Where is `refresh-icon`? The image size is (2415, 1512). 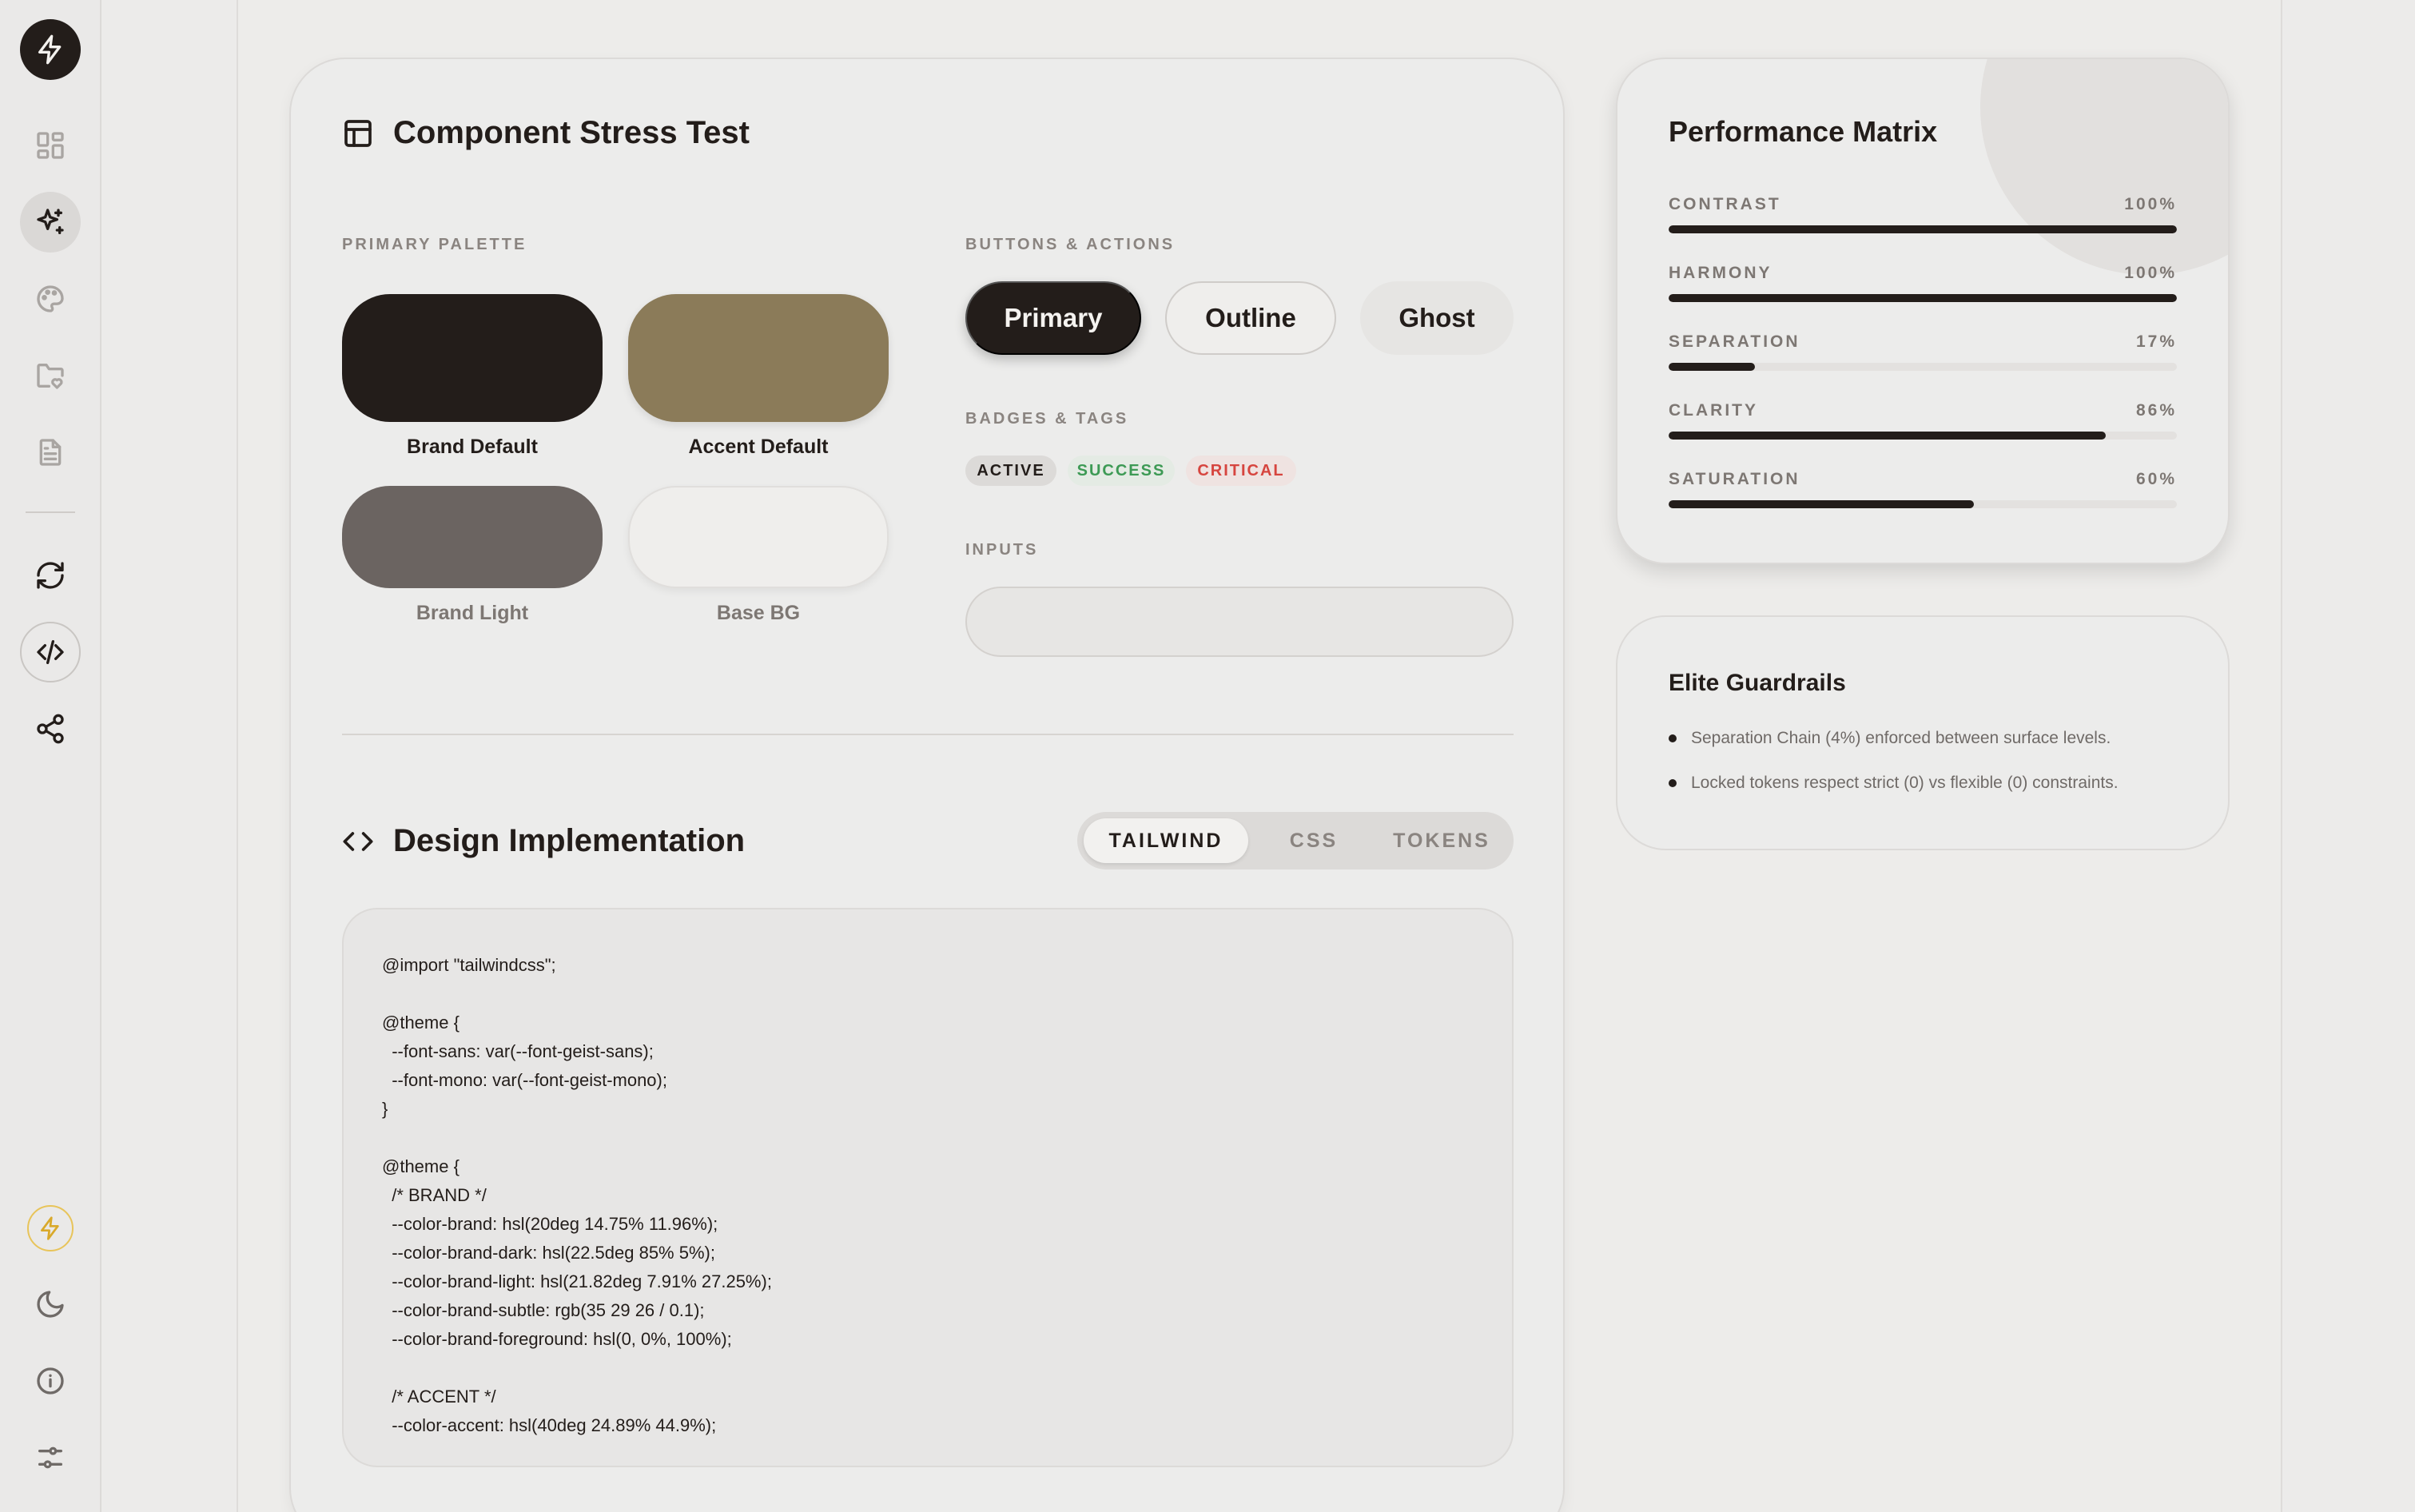 refresh-icon is located at coordinates (51, 575).